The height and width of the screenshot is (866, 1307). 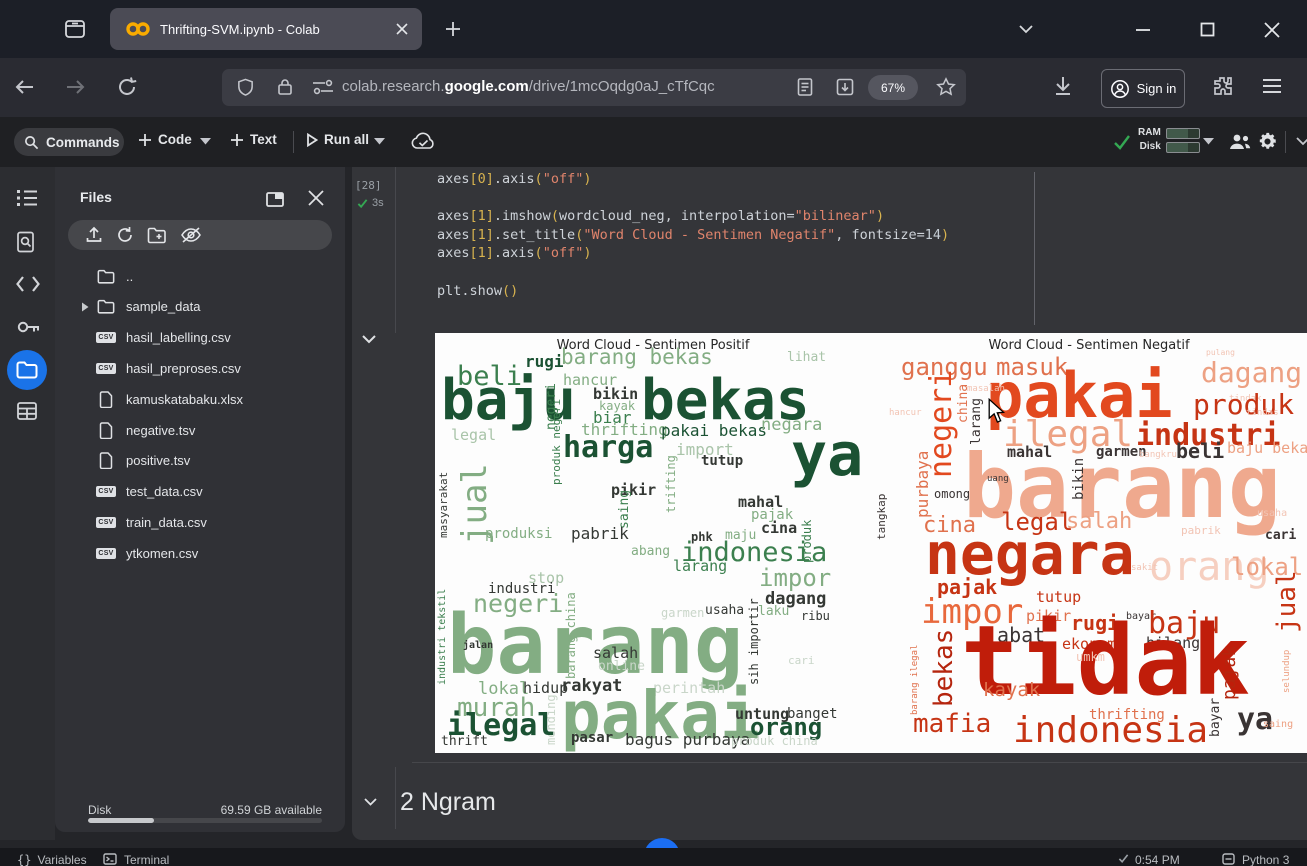 I want to click on files-toolbar, so click(x=200, y=235).